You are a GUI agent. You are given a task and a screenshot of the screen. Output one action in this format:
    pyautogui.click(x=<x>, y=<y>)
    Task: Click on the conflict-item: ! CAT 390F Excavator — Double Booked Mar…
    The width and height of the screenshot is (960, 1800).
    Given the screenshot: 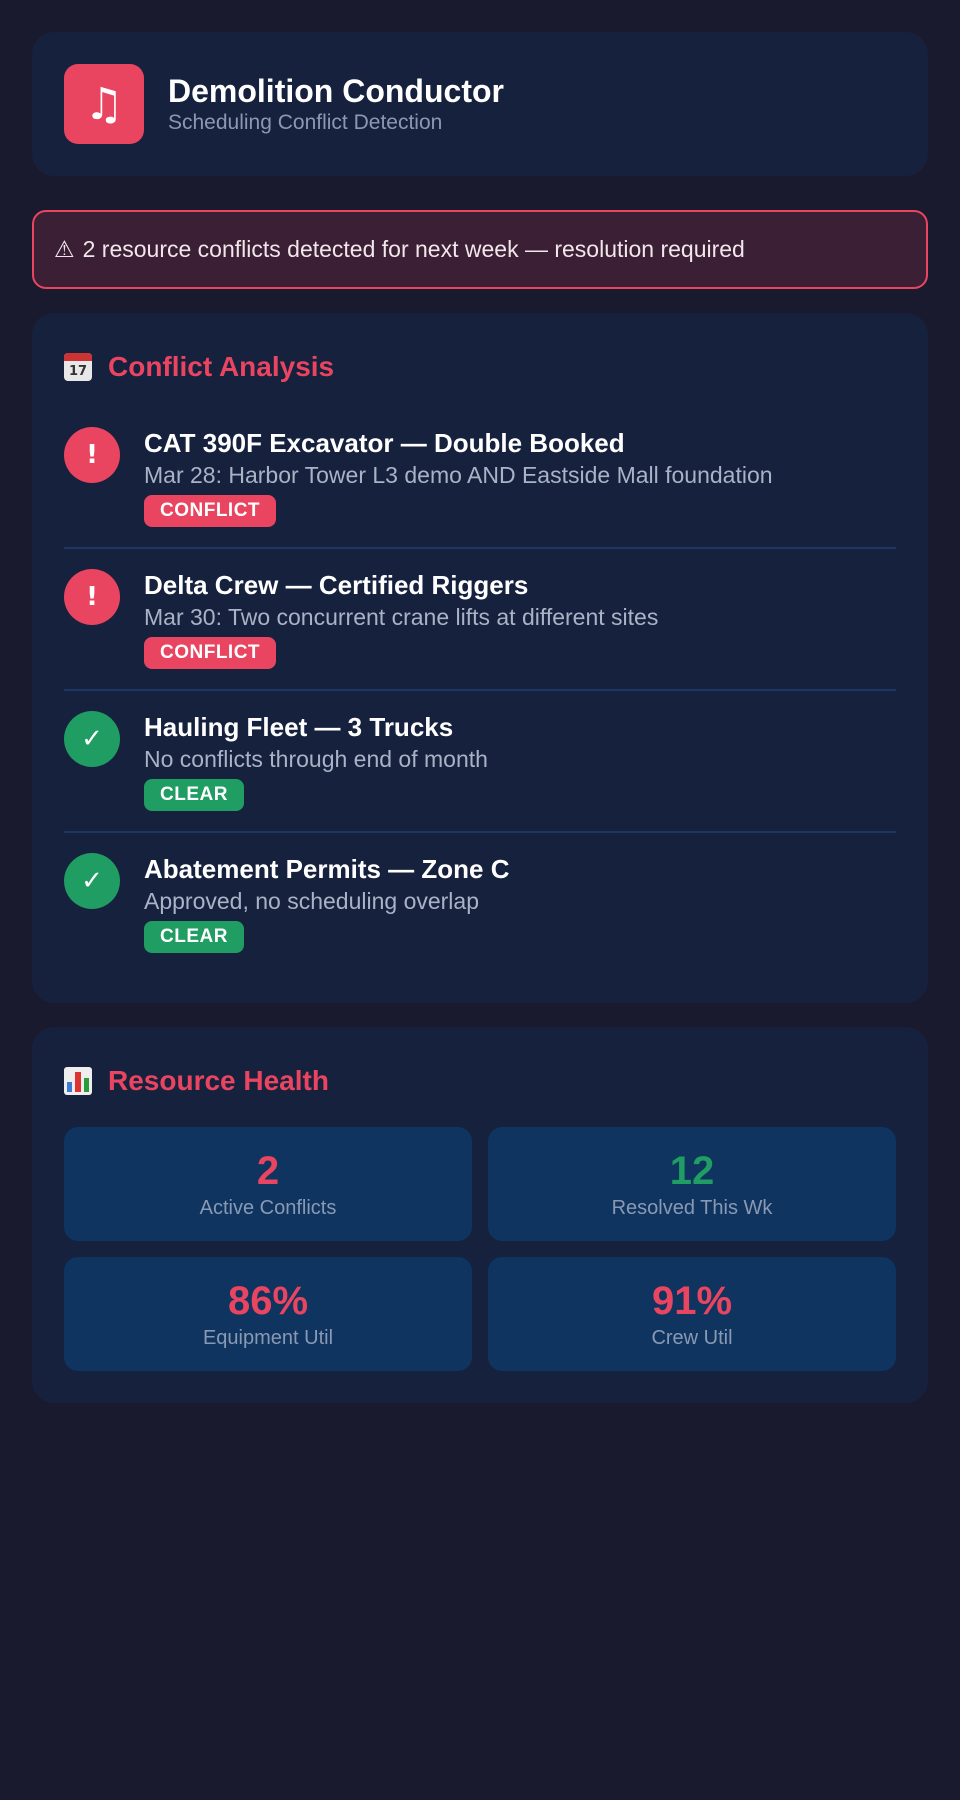 What is the action you would take?
    pyautogui.click(x=480, y=481)
    